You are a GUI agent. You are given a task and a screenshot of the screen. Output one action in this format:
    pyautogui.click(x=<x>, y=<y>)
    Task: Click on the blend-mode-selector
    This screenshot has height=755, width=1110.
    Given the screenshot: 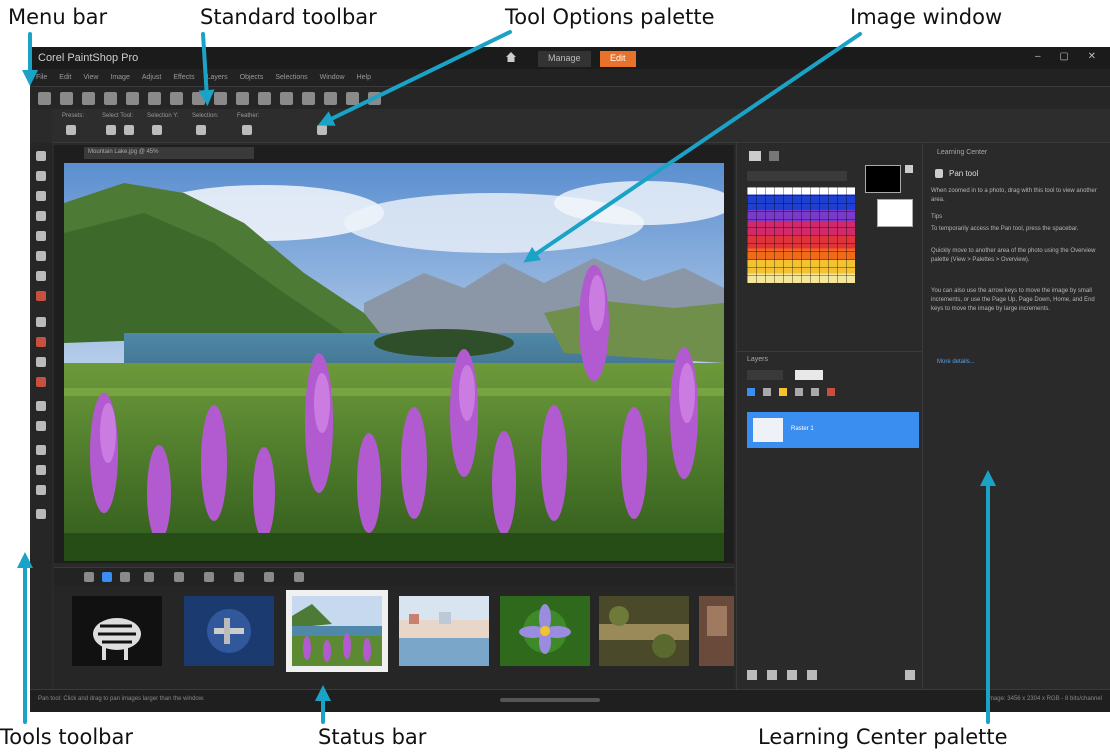 What is the action you would take?
    pyautogui.click(x=765, y=375)
    